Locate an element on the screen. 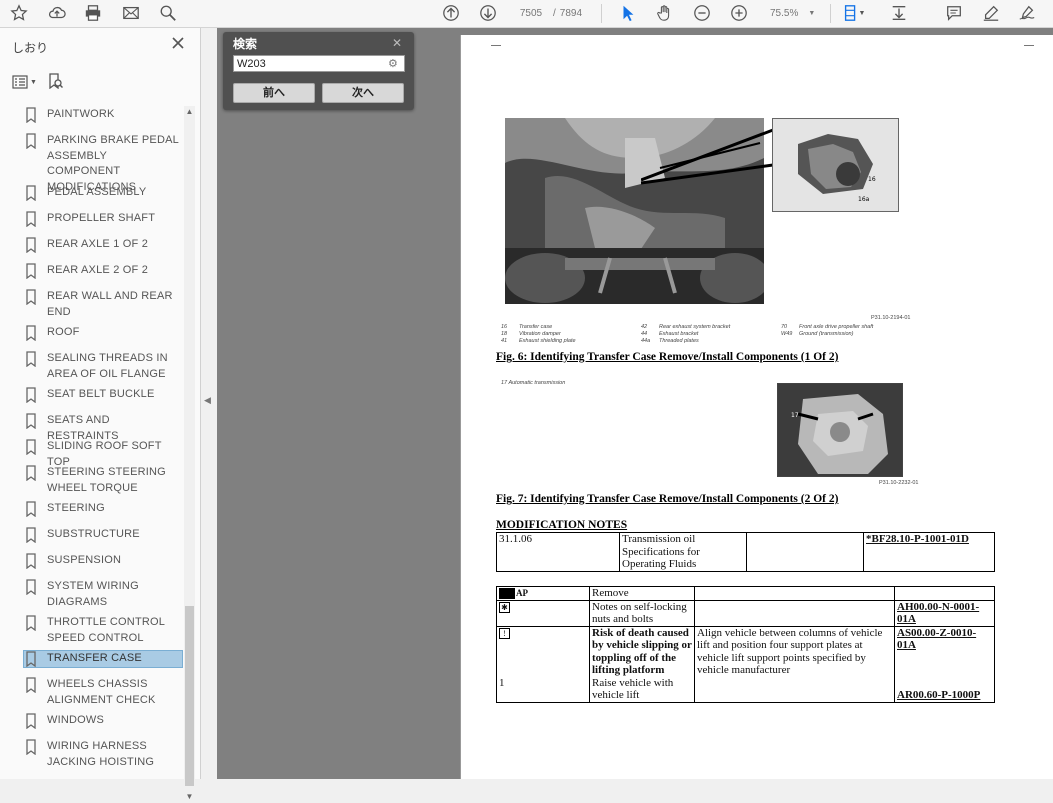 The width and height of the screenshot is (1053, 803). bookmark-item: TRANSFER CASE is located at coordinates (103, 659).